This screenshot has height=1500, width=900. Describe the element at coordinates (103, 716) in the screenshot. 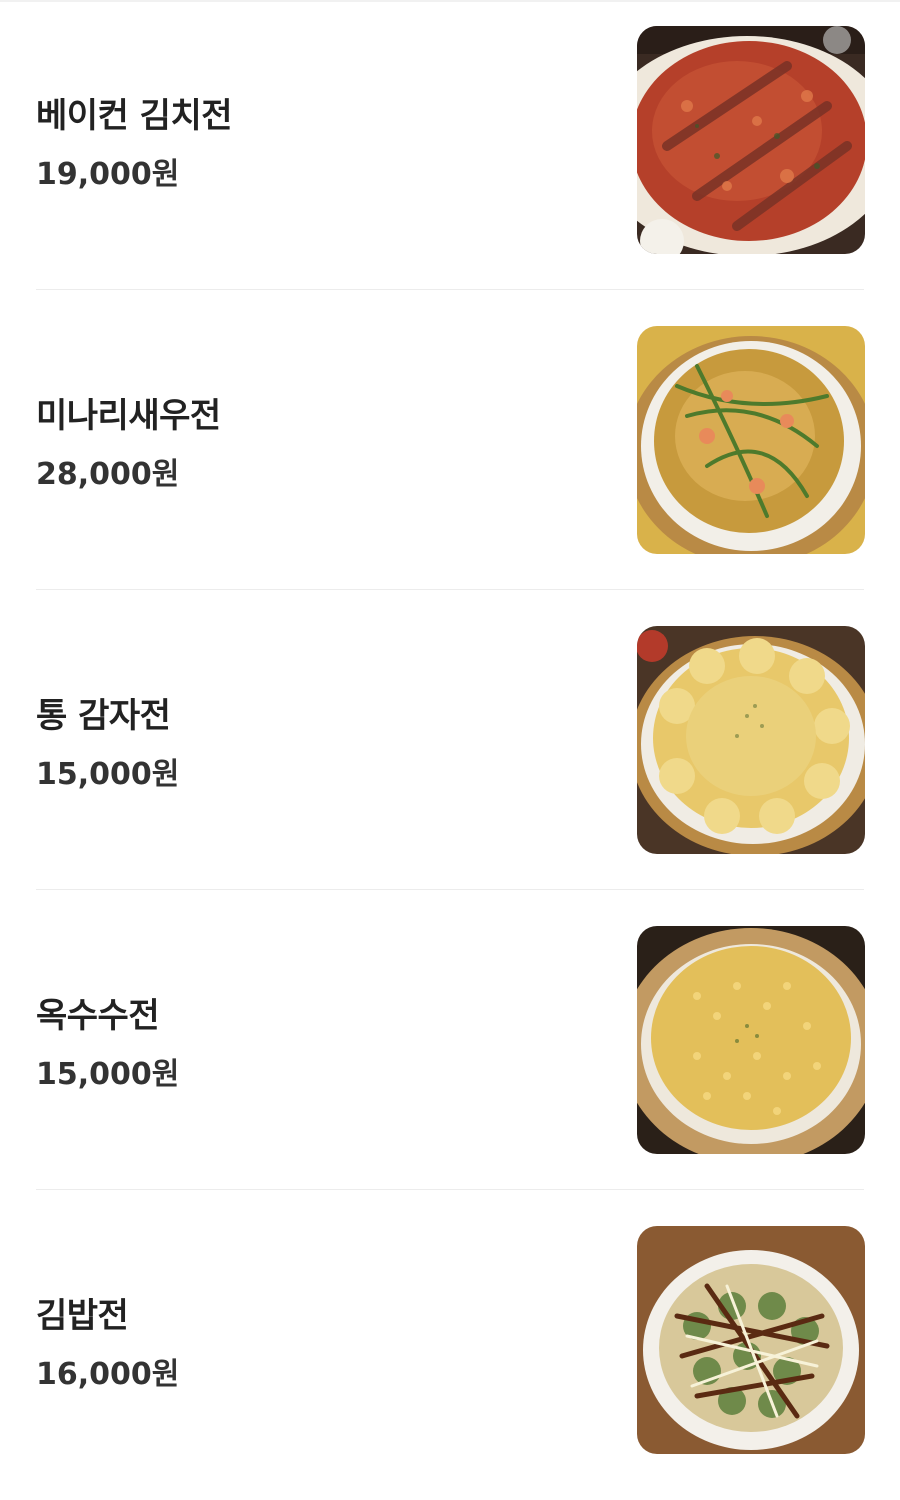

I see `menu-item-name: 통 감자전` at that location.